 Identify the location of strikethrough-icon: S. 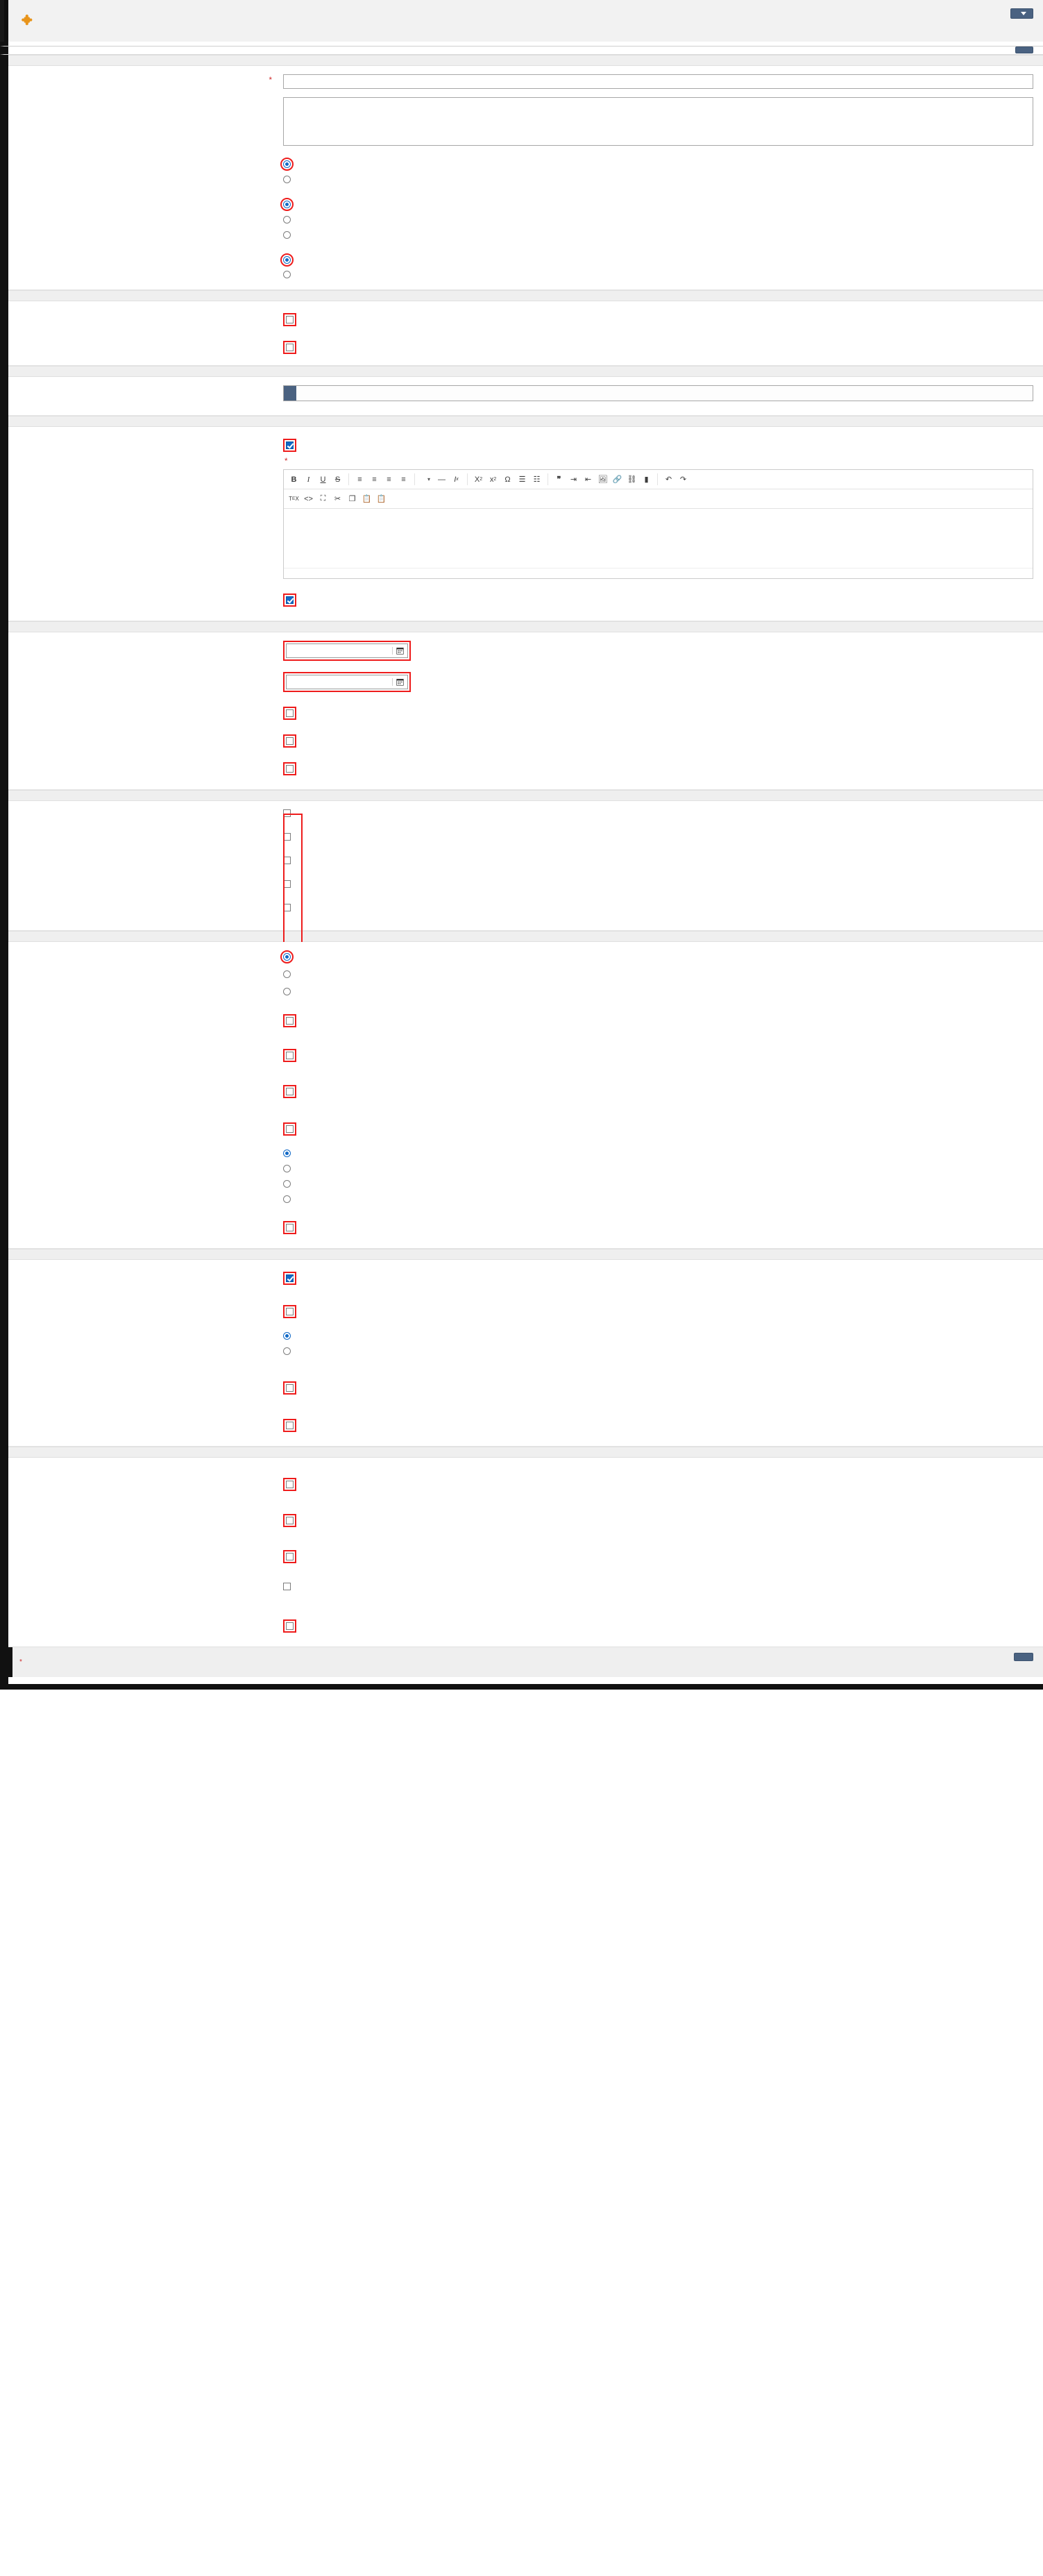
(337, 479).